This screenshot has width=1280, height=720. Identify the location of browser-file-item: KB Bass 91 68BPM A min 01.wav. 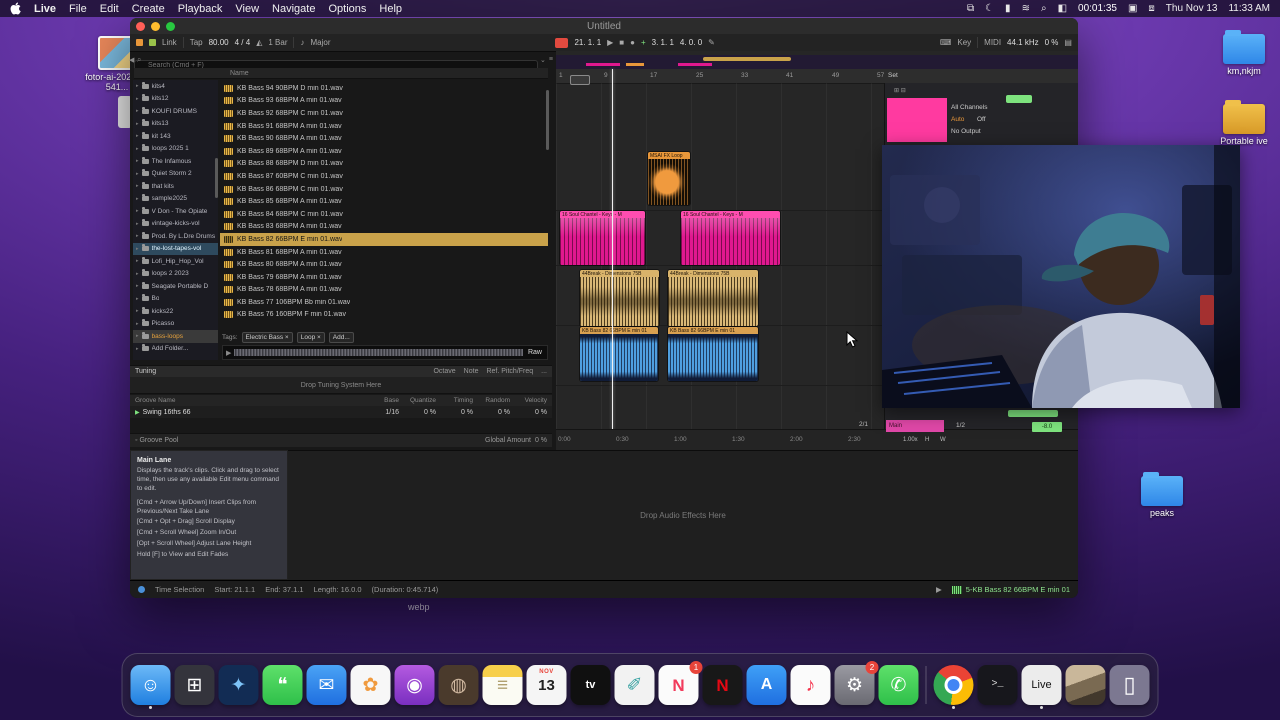
(384, 126).